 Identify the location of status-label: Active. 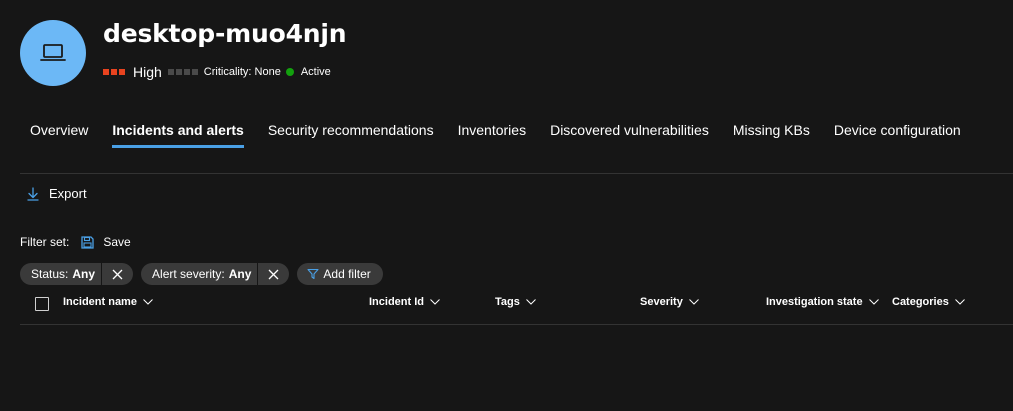
(315, 72).